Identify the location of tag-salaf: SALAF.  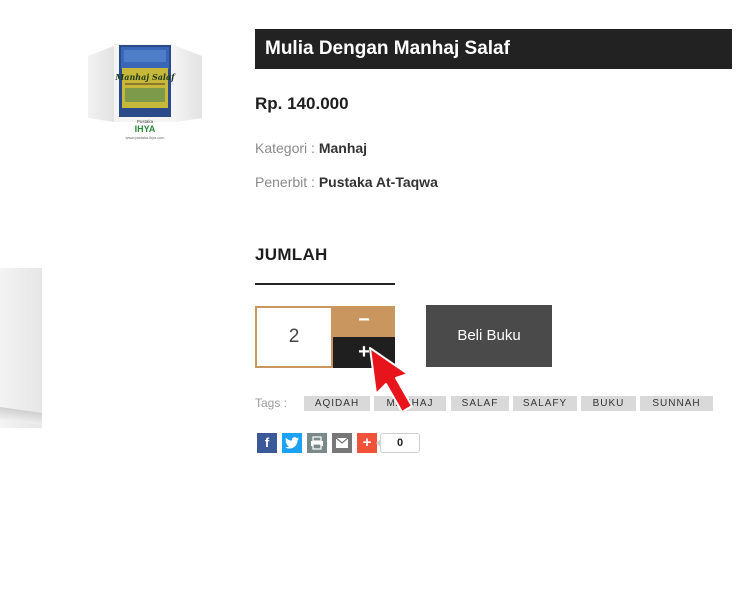
(480, 403).